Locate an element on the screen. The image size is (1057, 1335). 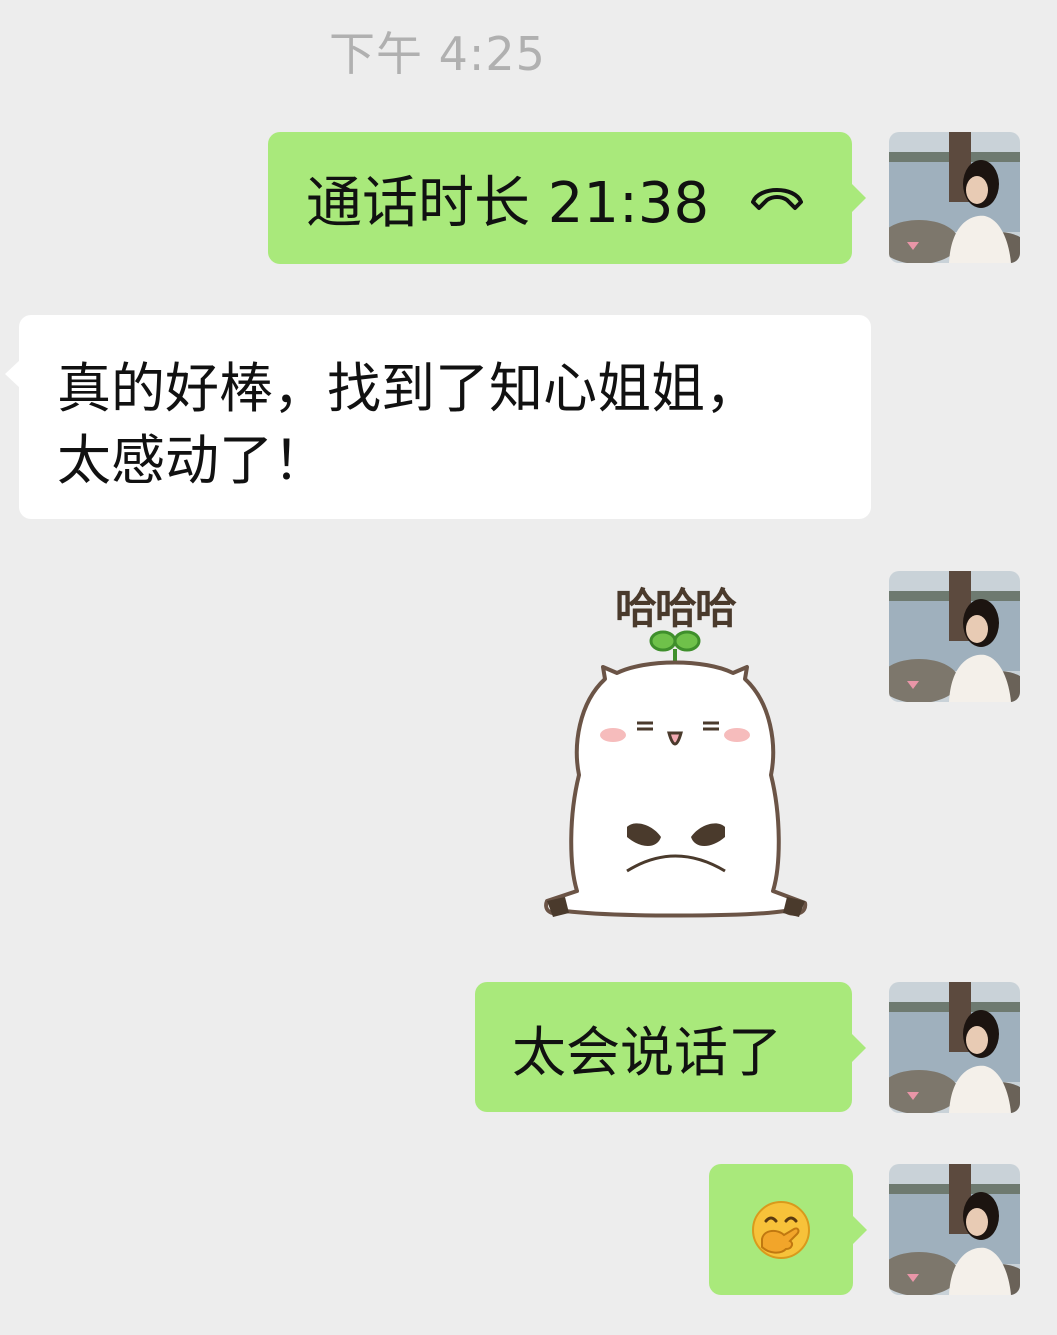
call-duration-text: 通话时长 21:38 is located at coordinates (508, 203).